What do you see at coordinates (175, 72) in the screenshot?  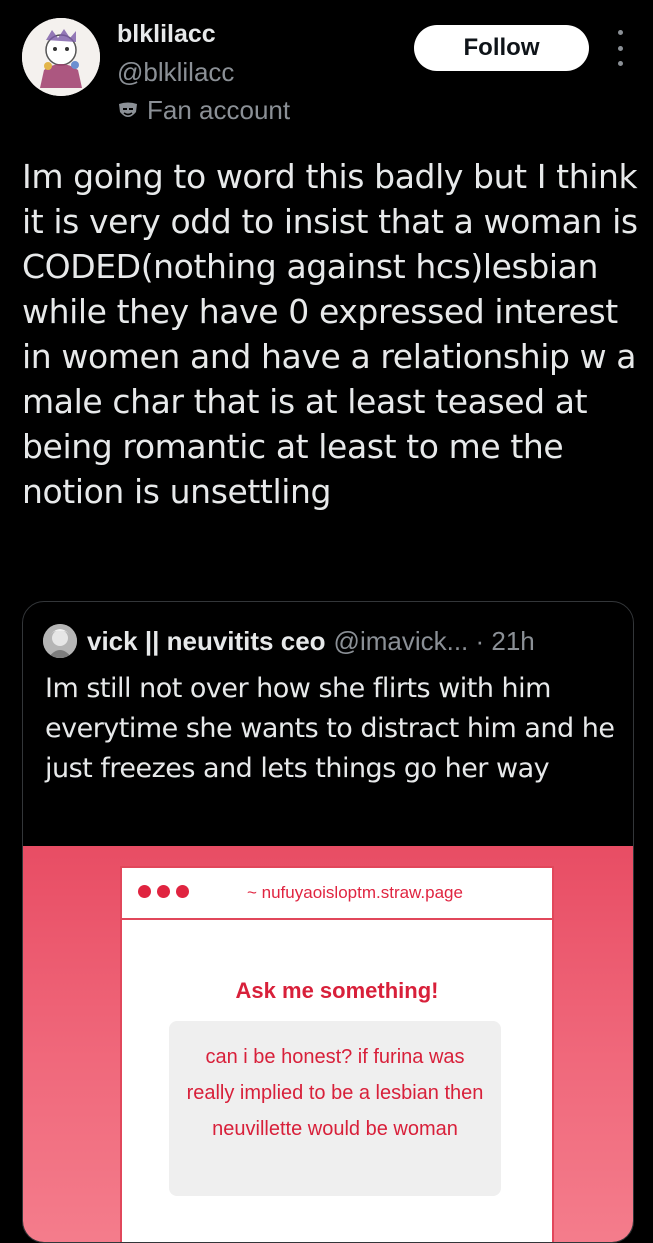 I see `user-handle: @blklilacc` at bounding box center [175, 72].